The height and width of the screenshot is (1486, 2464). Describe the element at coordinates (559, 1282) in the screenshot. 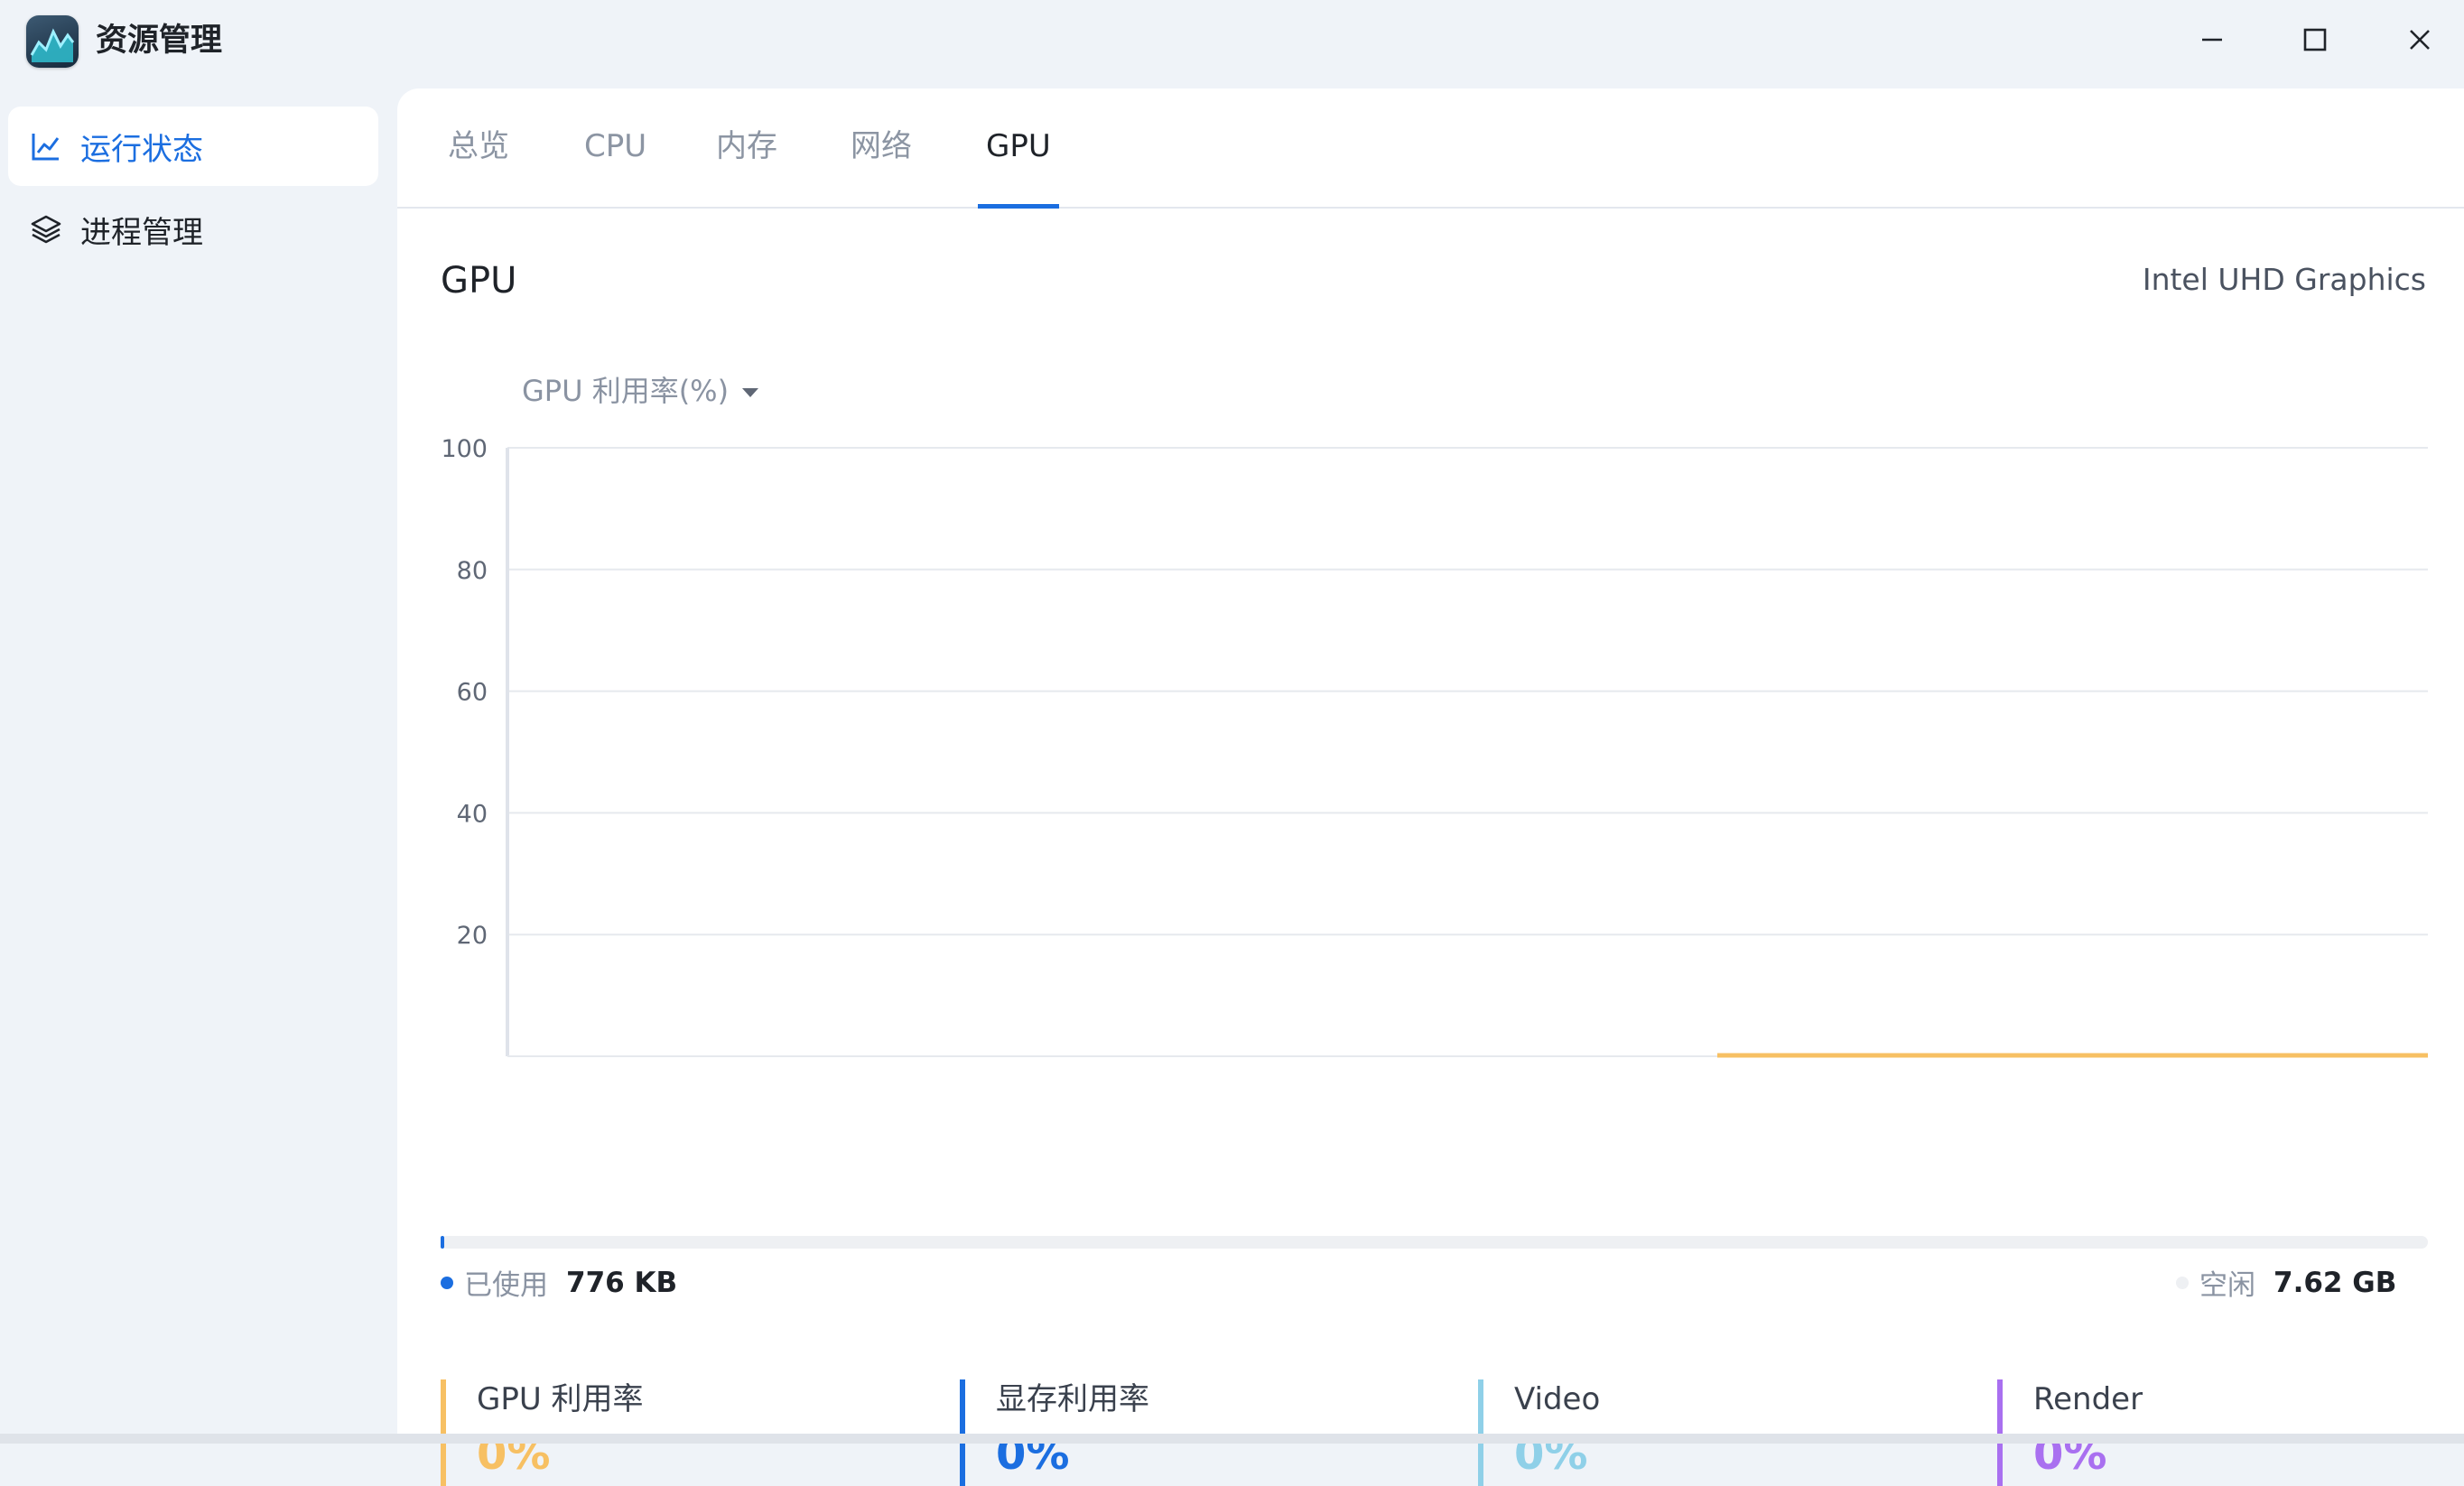

I see `memory-used-legend: 已使用 776 KB` at that location.